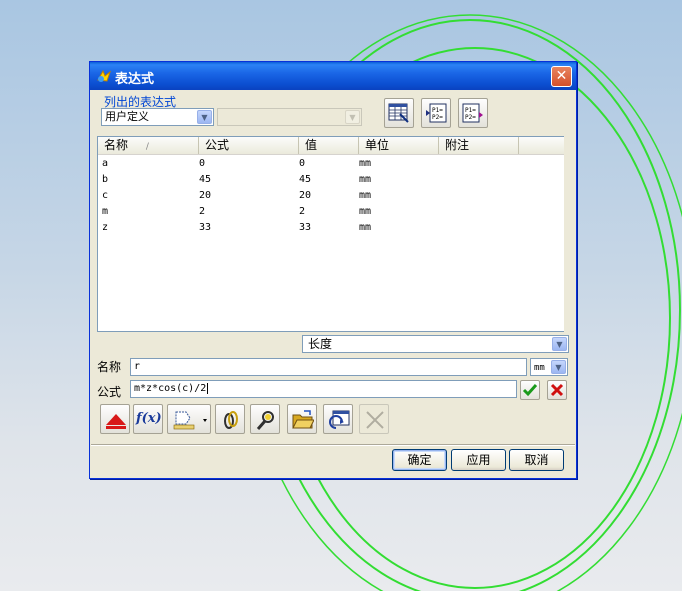  I want to click on collapse-button, so click(115, 419).